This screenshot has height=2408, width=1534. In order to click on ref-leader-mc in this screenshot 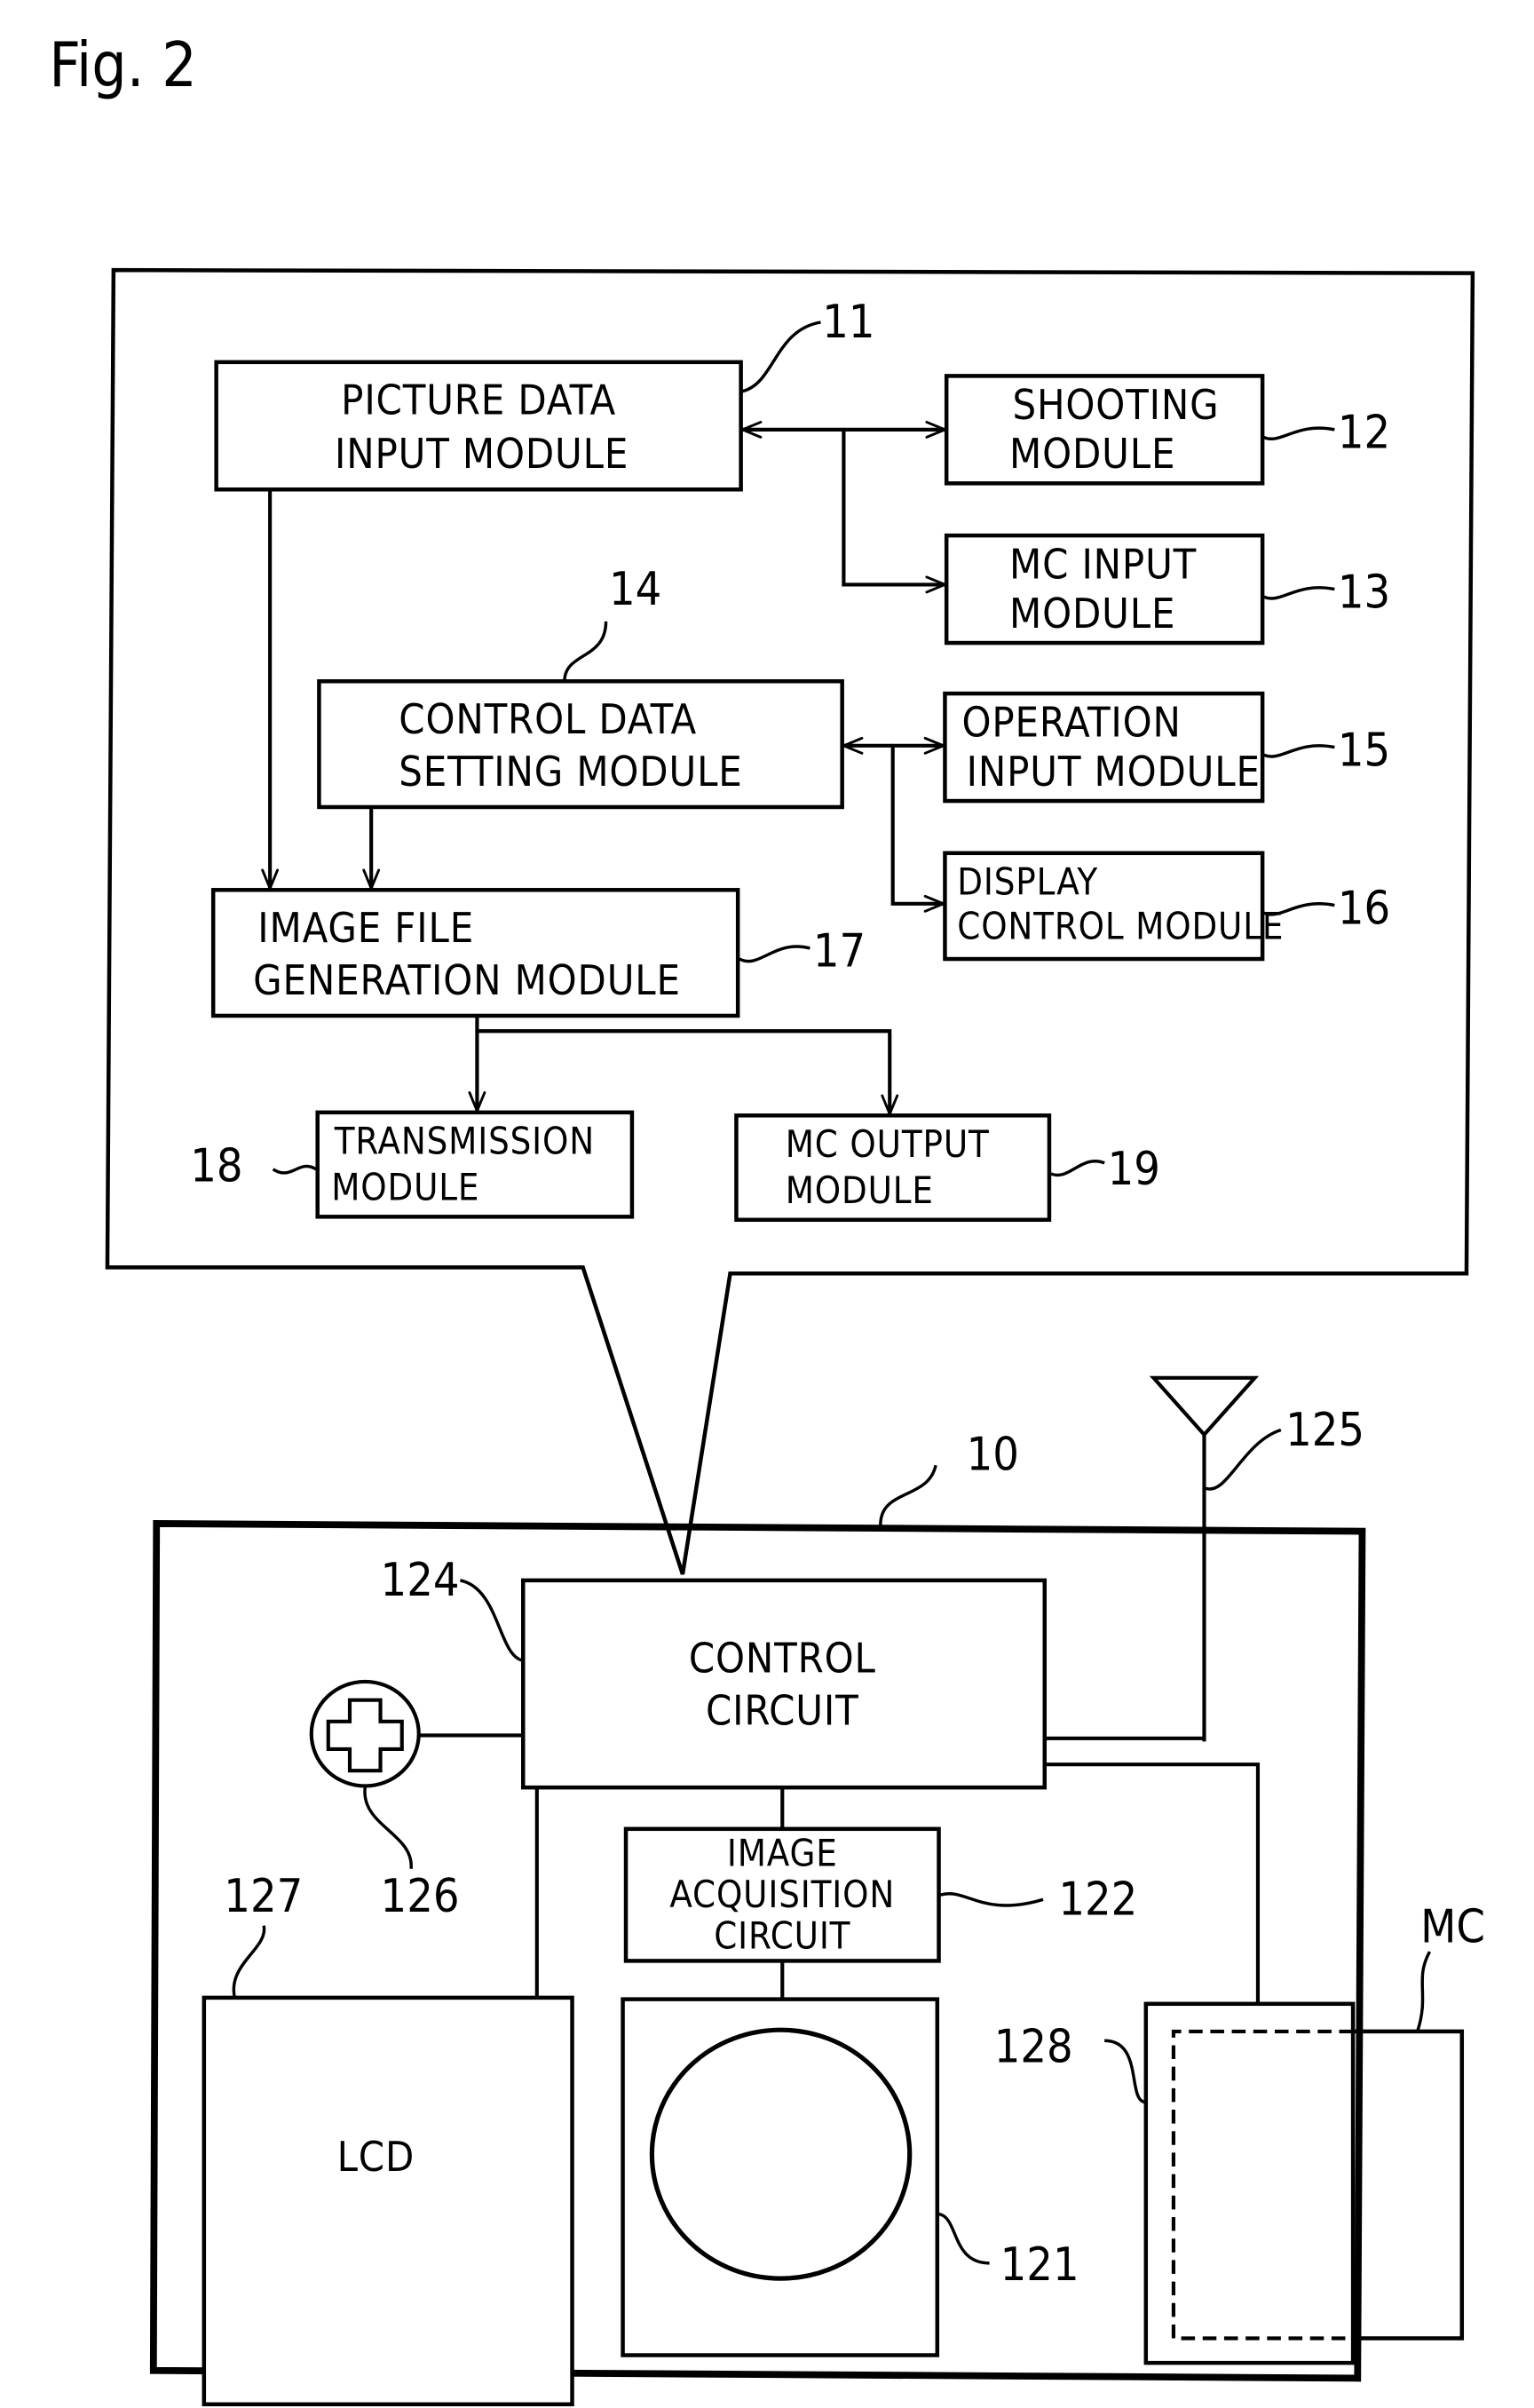, I will do `click(1424, 1991)`.